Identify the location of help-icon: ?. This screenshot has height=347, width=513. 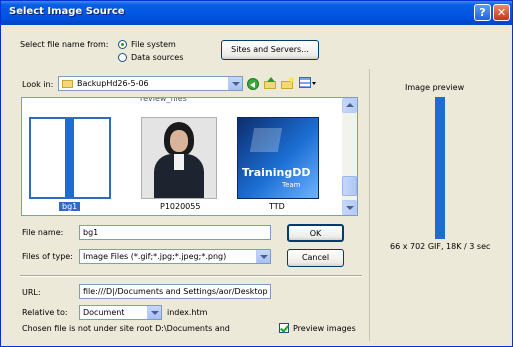
(482, 12).